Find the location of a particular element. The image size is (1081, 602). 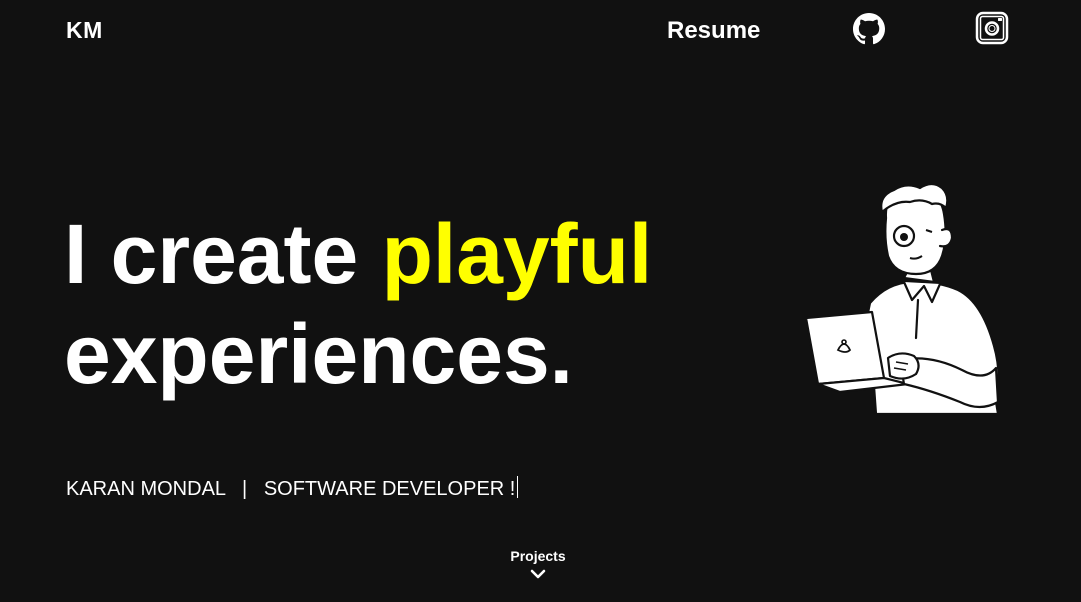

headline-line-1: I create playful is located at coordinates (358, 254).